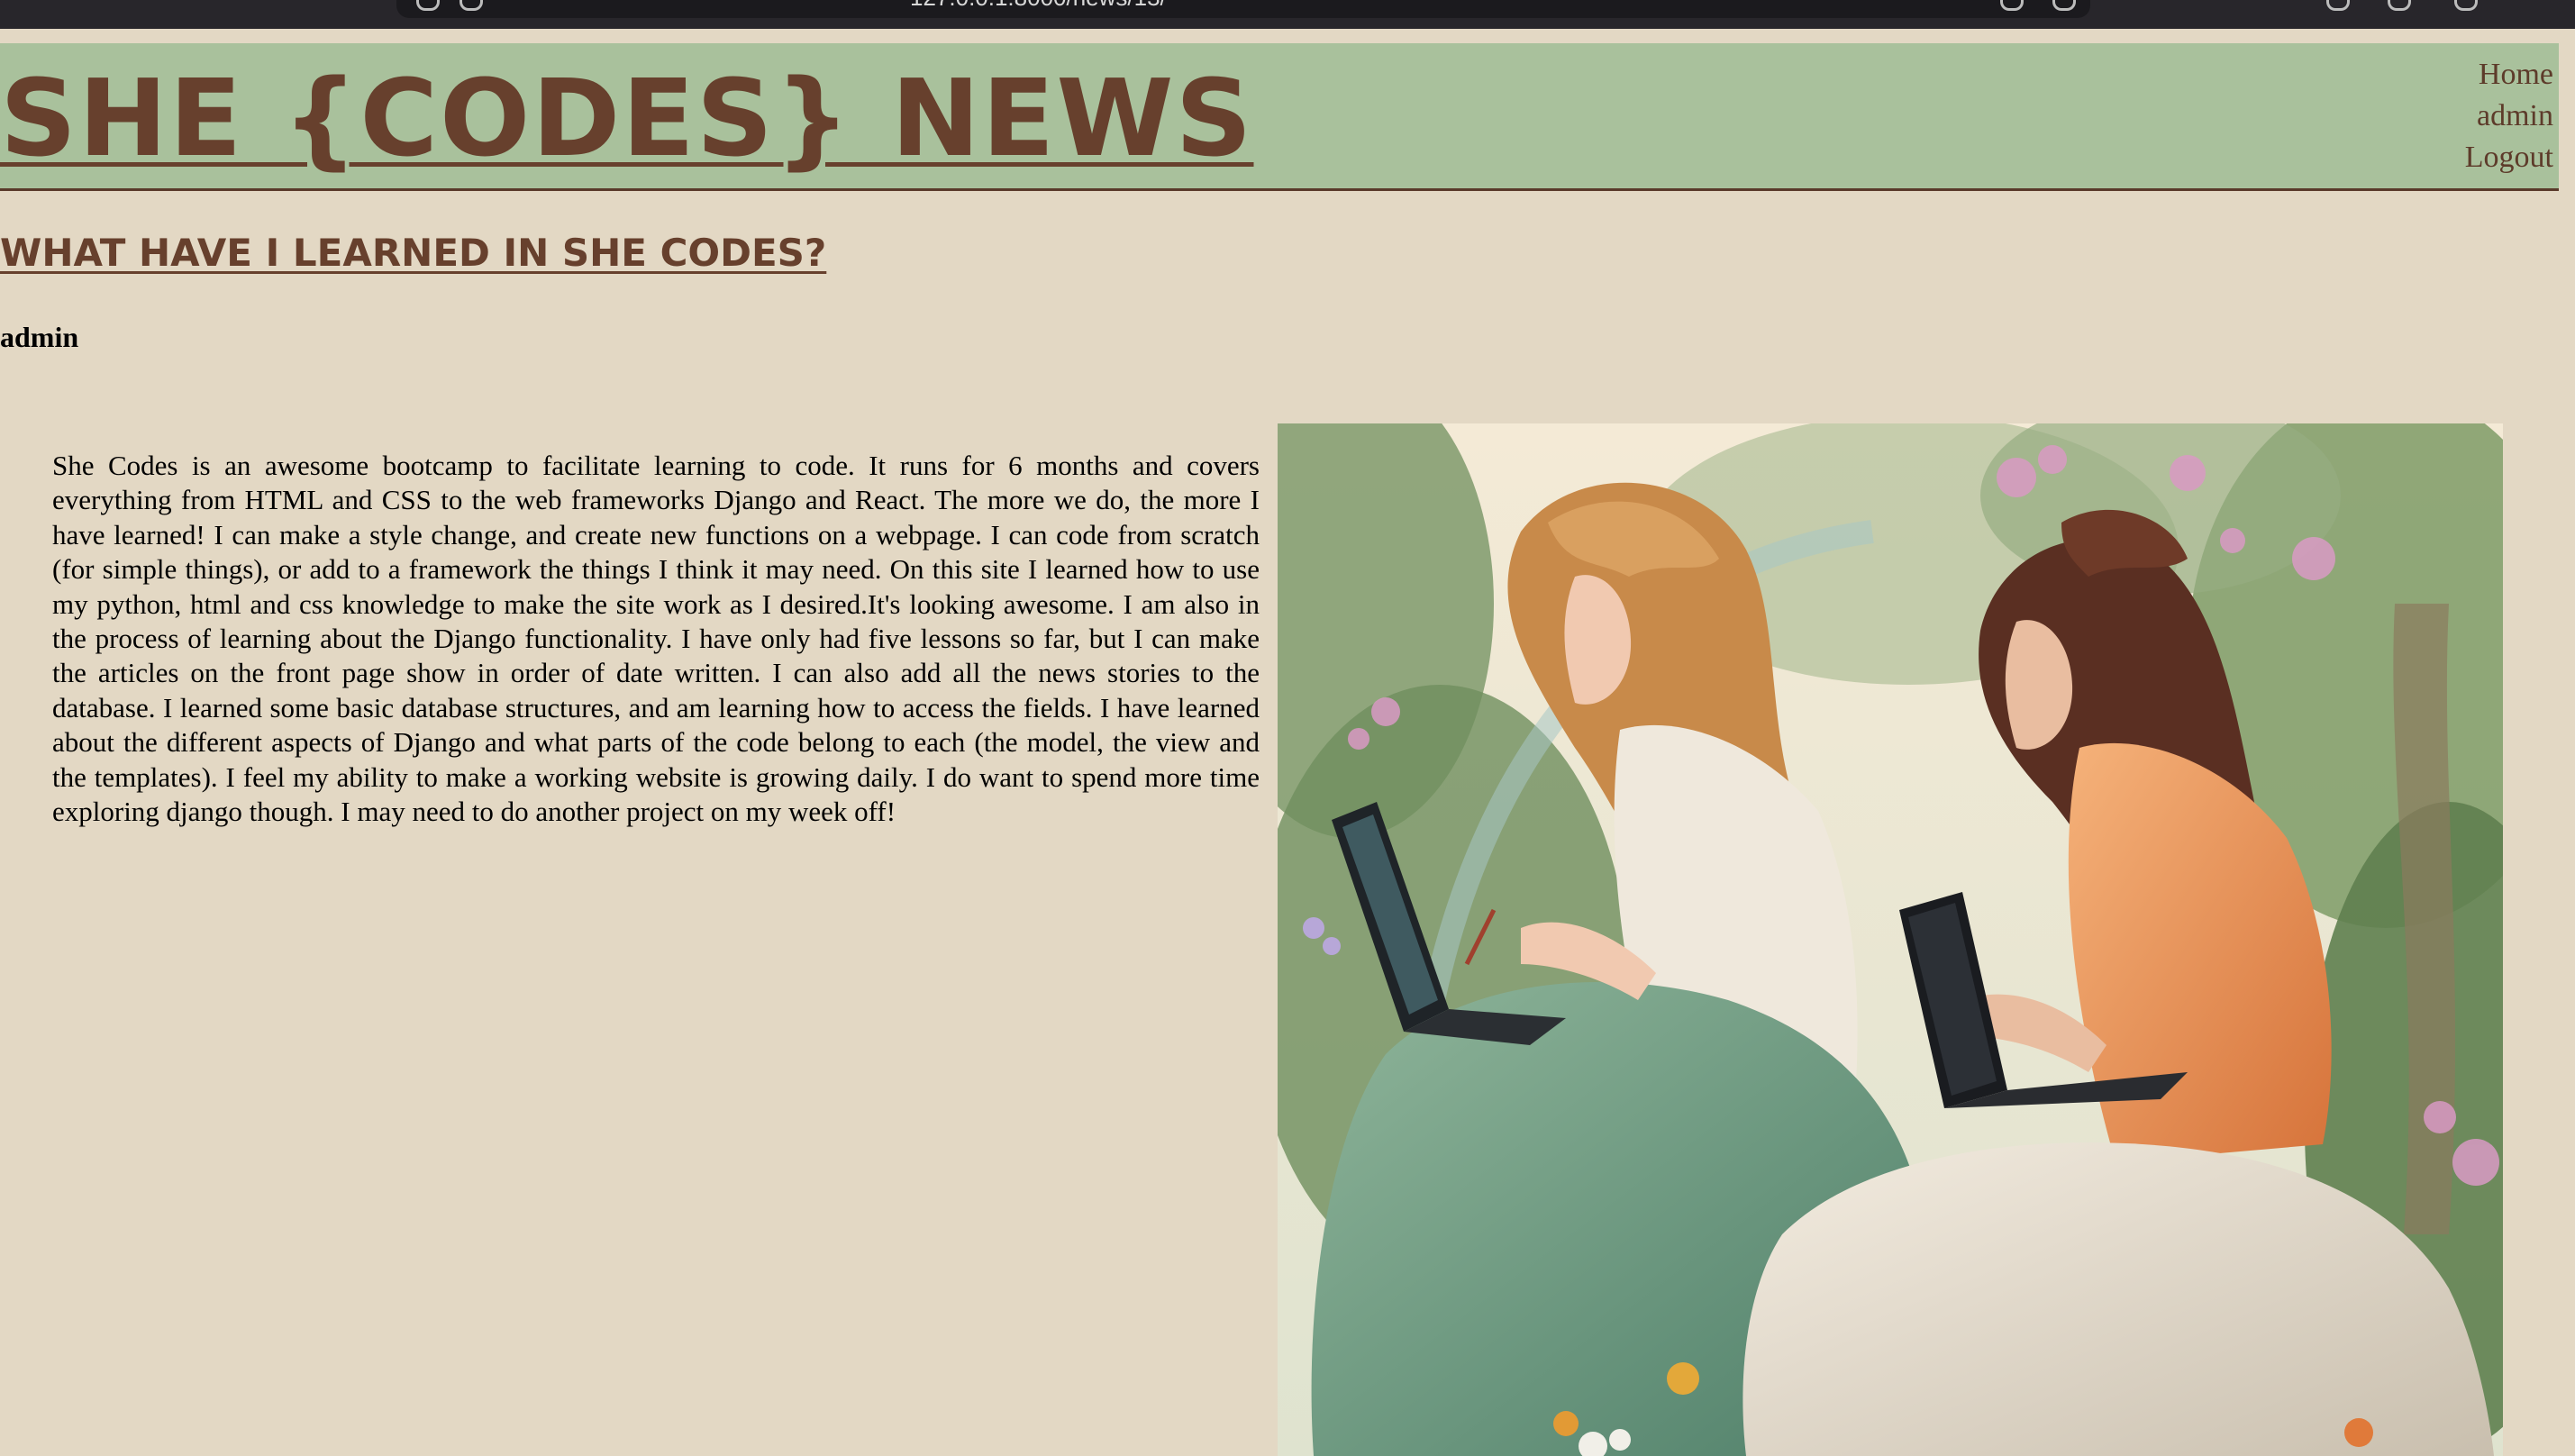  I want to click on toolbar-separator, so click(1288, 35).